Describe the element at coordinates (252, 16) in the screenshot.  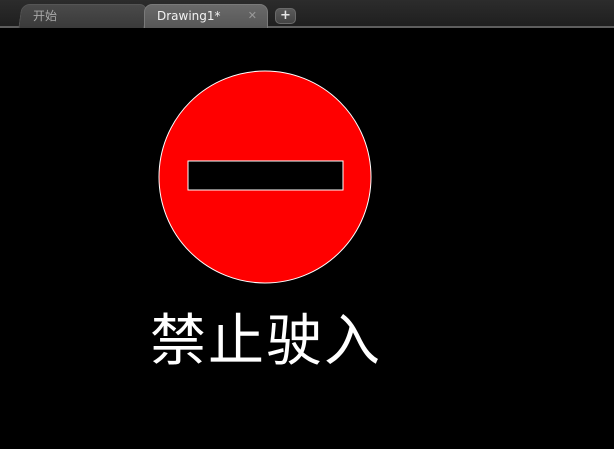
I see `close-icon: ✕` at that location.